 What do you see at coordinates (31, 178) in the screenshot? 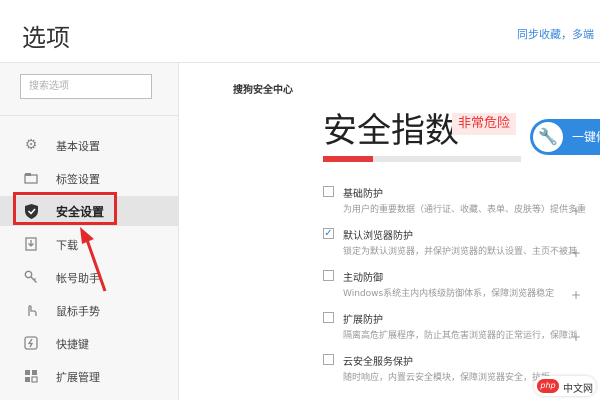
I see `tab-icon` at bounding box center [31, 178].